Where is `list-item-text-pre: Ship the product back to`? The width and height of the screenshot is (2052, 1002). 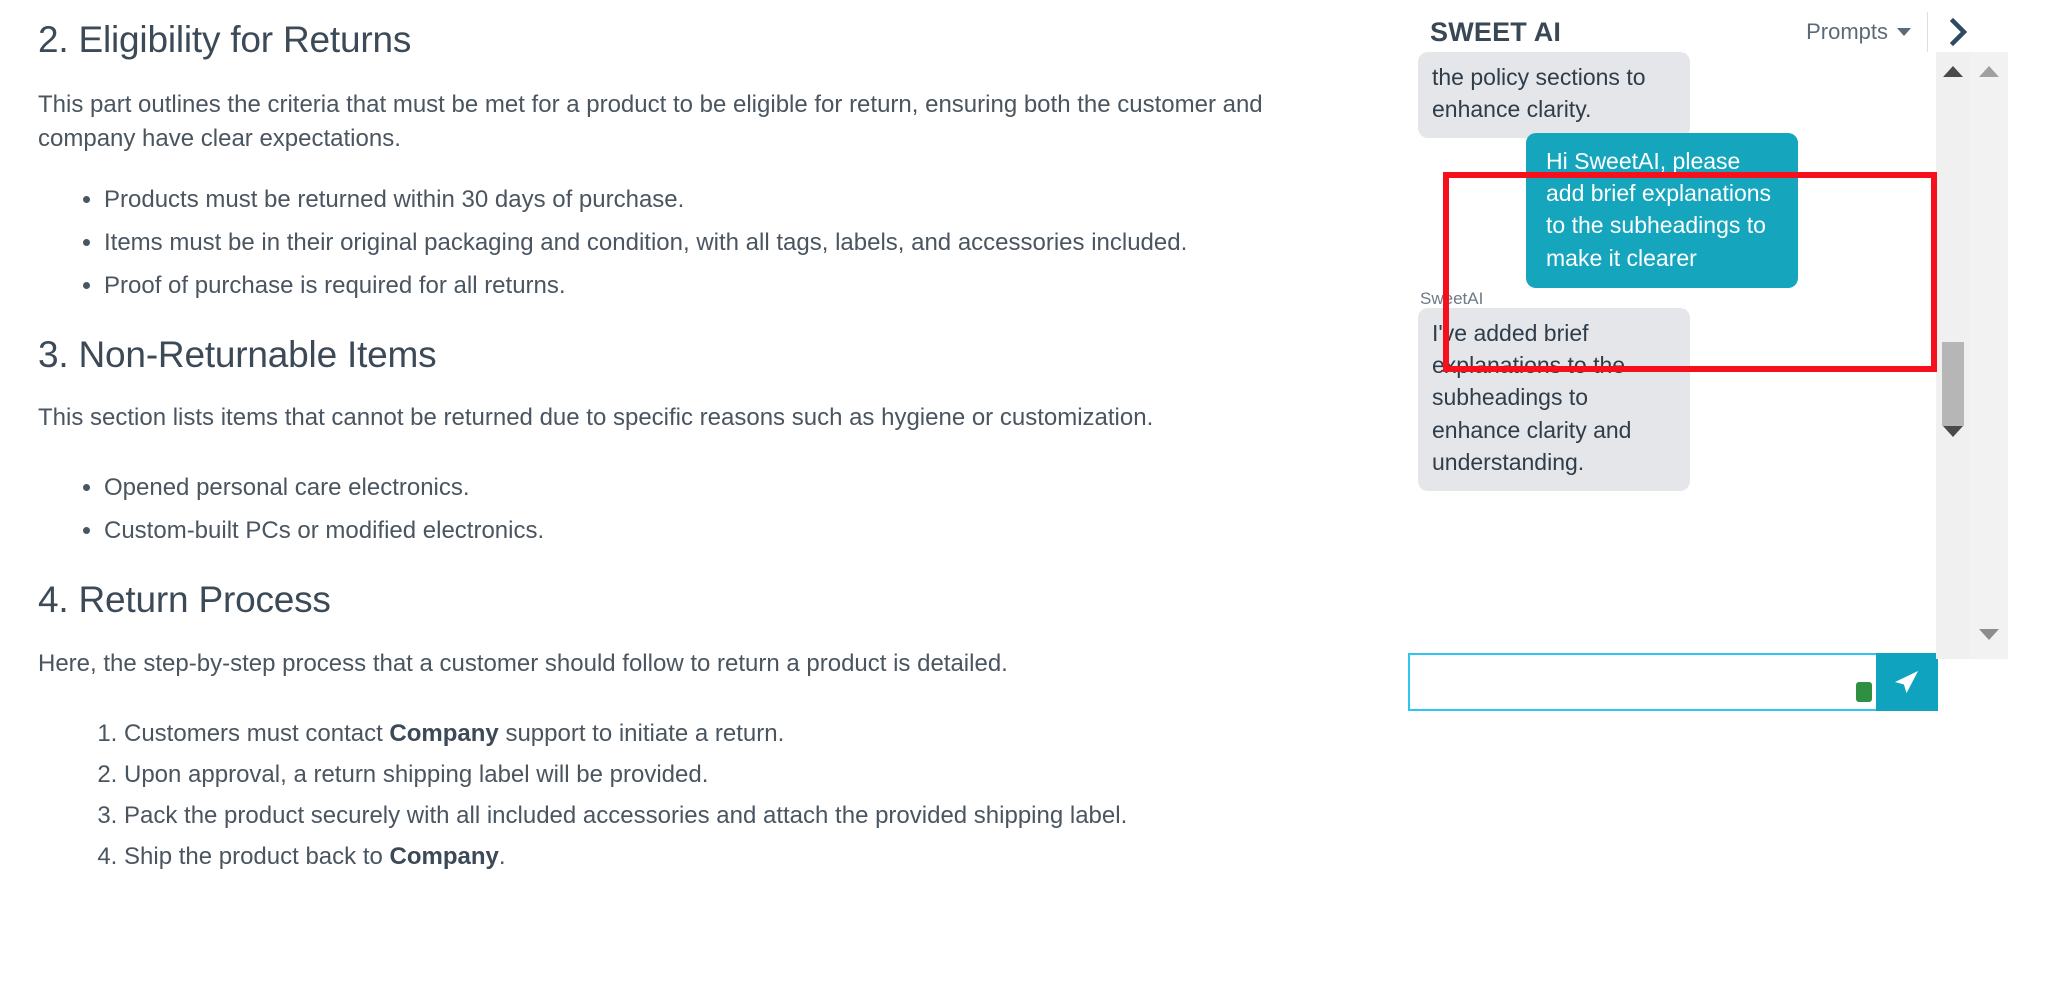
list-item-text-pre: Ship the product back to is located at coordinates (257, 857).